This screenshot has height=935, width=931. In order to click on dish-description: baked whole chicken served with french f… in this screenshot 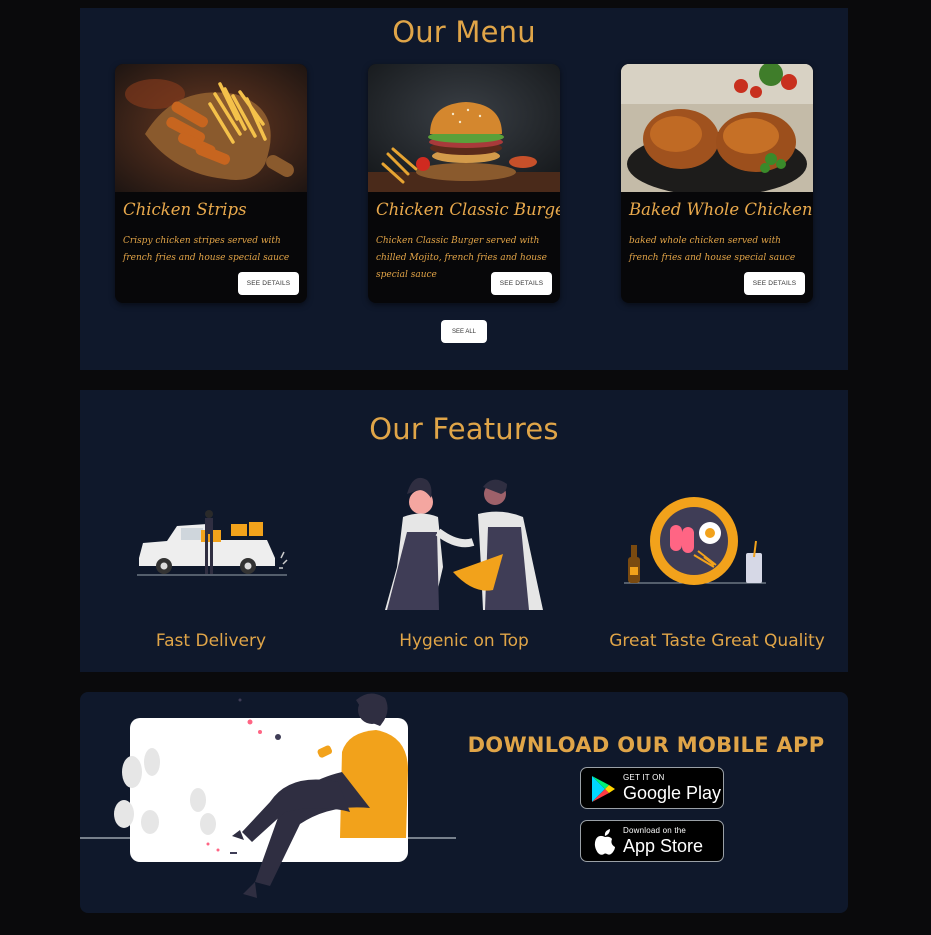, I will do `click(712, 249)`.